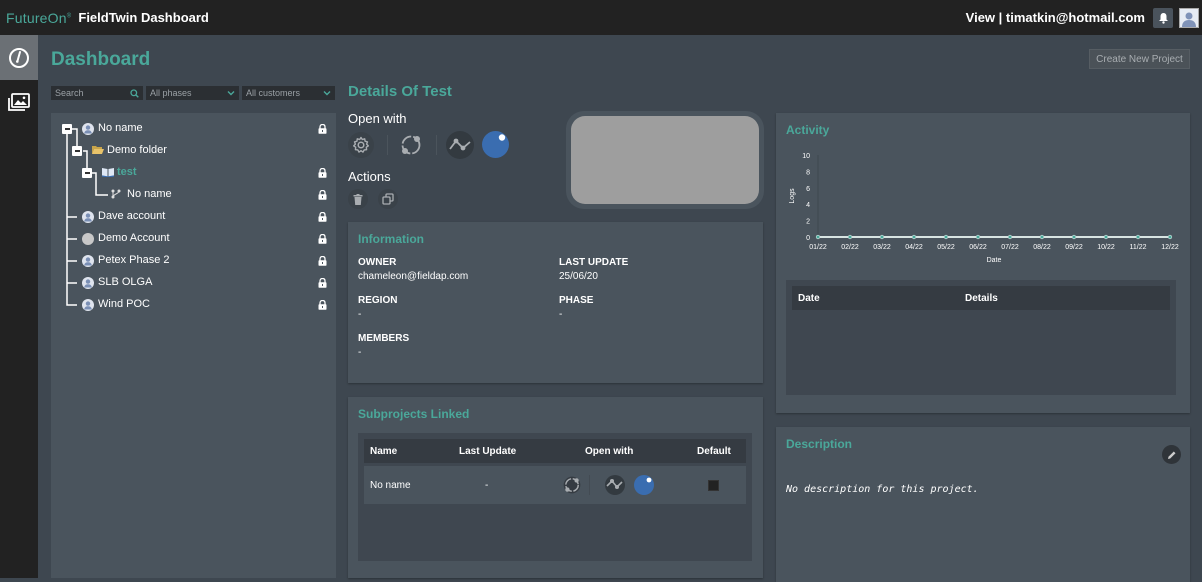  What do you see at coordinates (378, 300) in the screenshot?
I see `region-label: REGION` at bounding box center [378, 300].